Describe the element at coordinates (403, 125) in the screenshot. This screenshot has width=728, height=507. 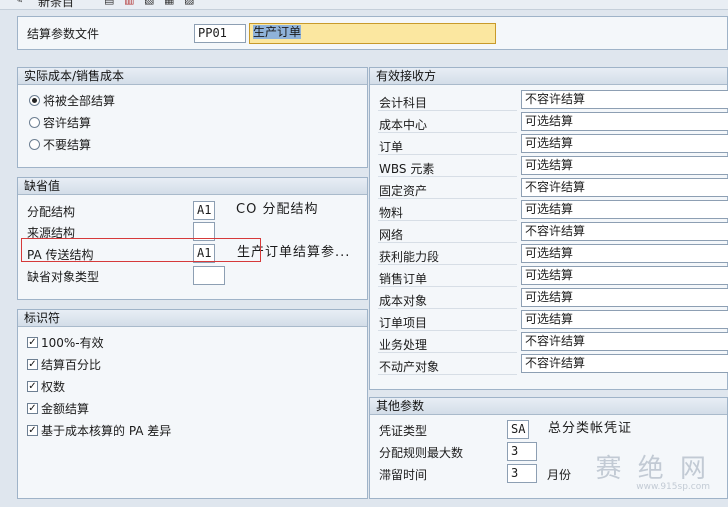
I see `receiver-label: 成本中心` at that location.